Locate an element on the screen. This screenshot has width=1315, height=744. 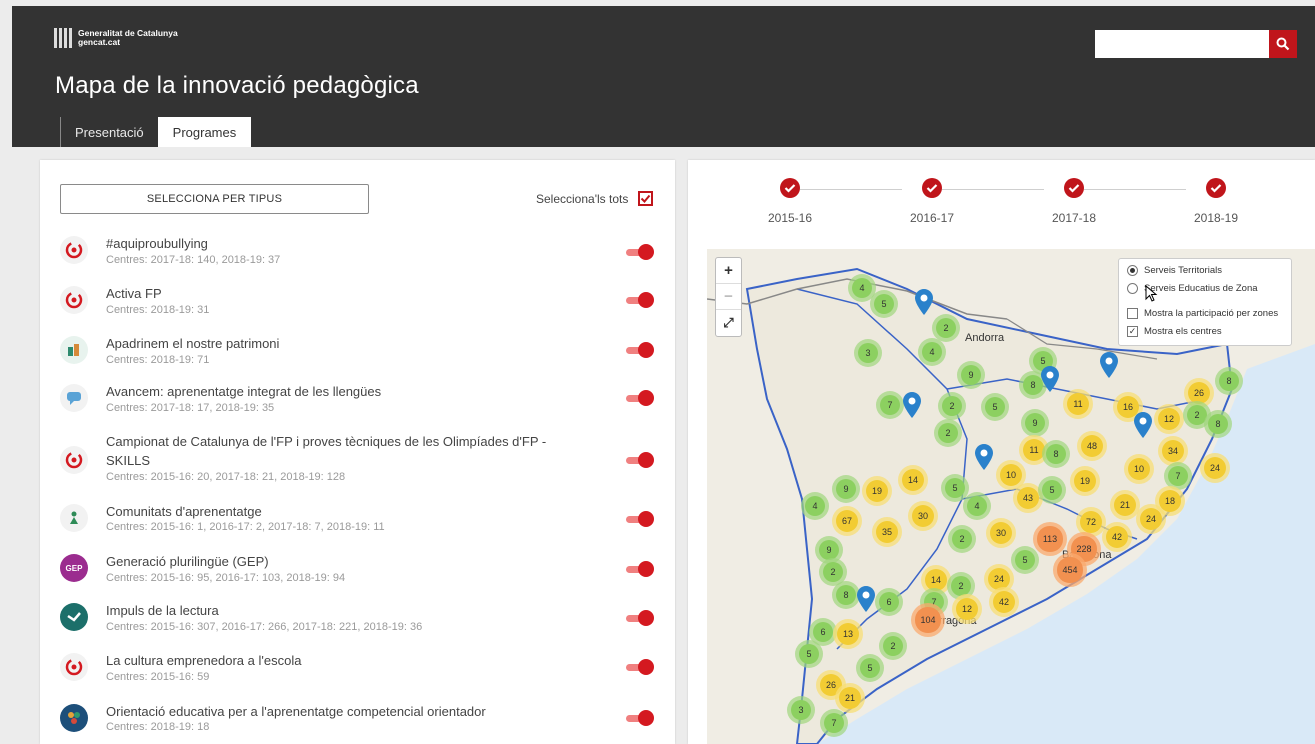
map-cluster: 21 is located at coordinates (850, 698).